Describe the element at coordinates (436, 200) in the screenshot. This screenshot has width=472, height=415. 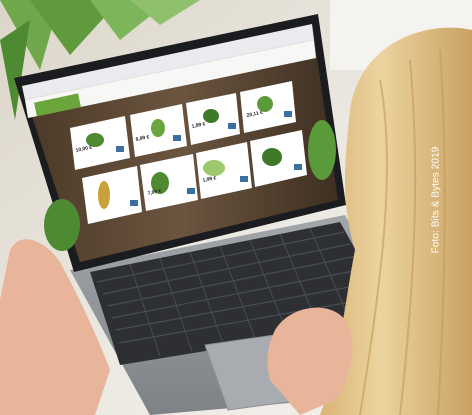
I see `photo-credit: Foto: Bits & Bytes 2019` at that location.